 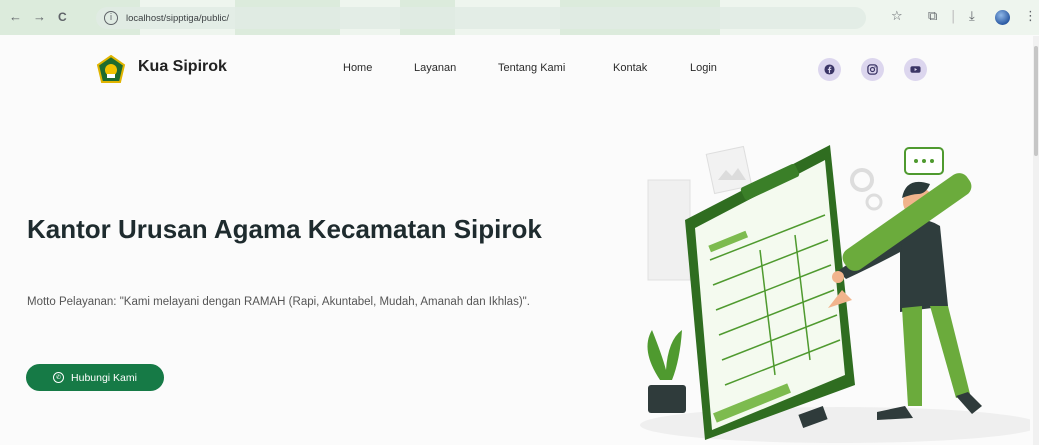 I want to click on youtube-icon, so click(x=915, y=69).